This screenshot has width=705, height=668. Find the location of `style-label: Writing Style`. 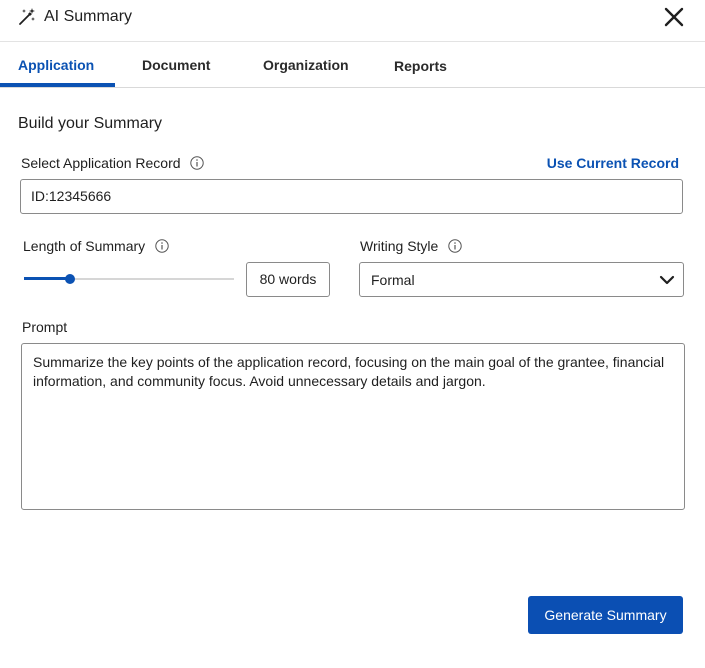

style-label: Writing Style is located at coordinates (399, 246).